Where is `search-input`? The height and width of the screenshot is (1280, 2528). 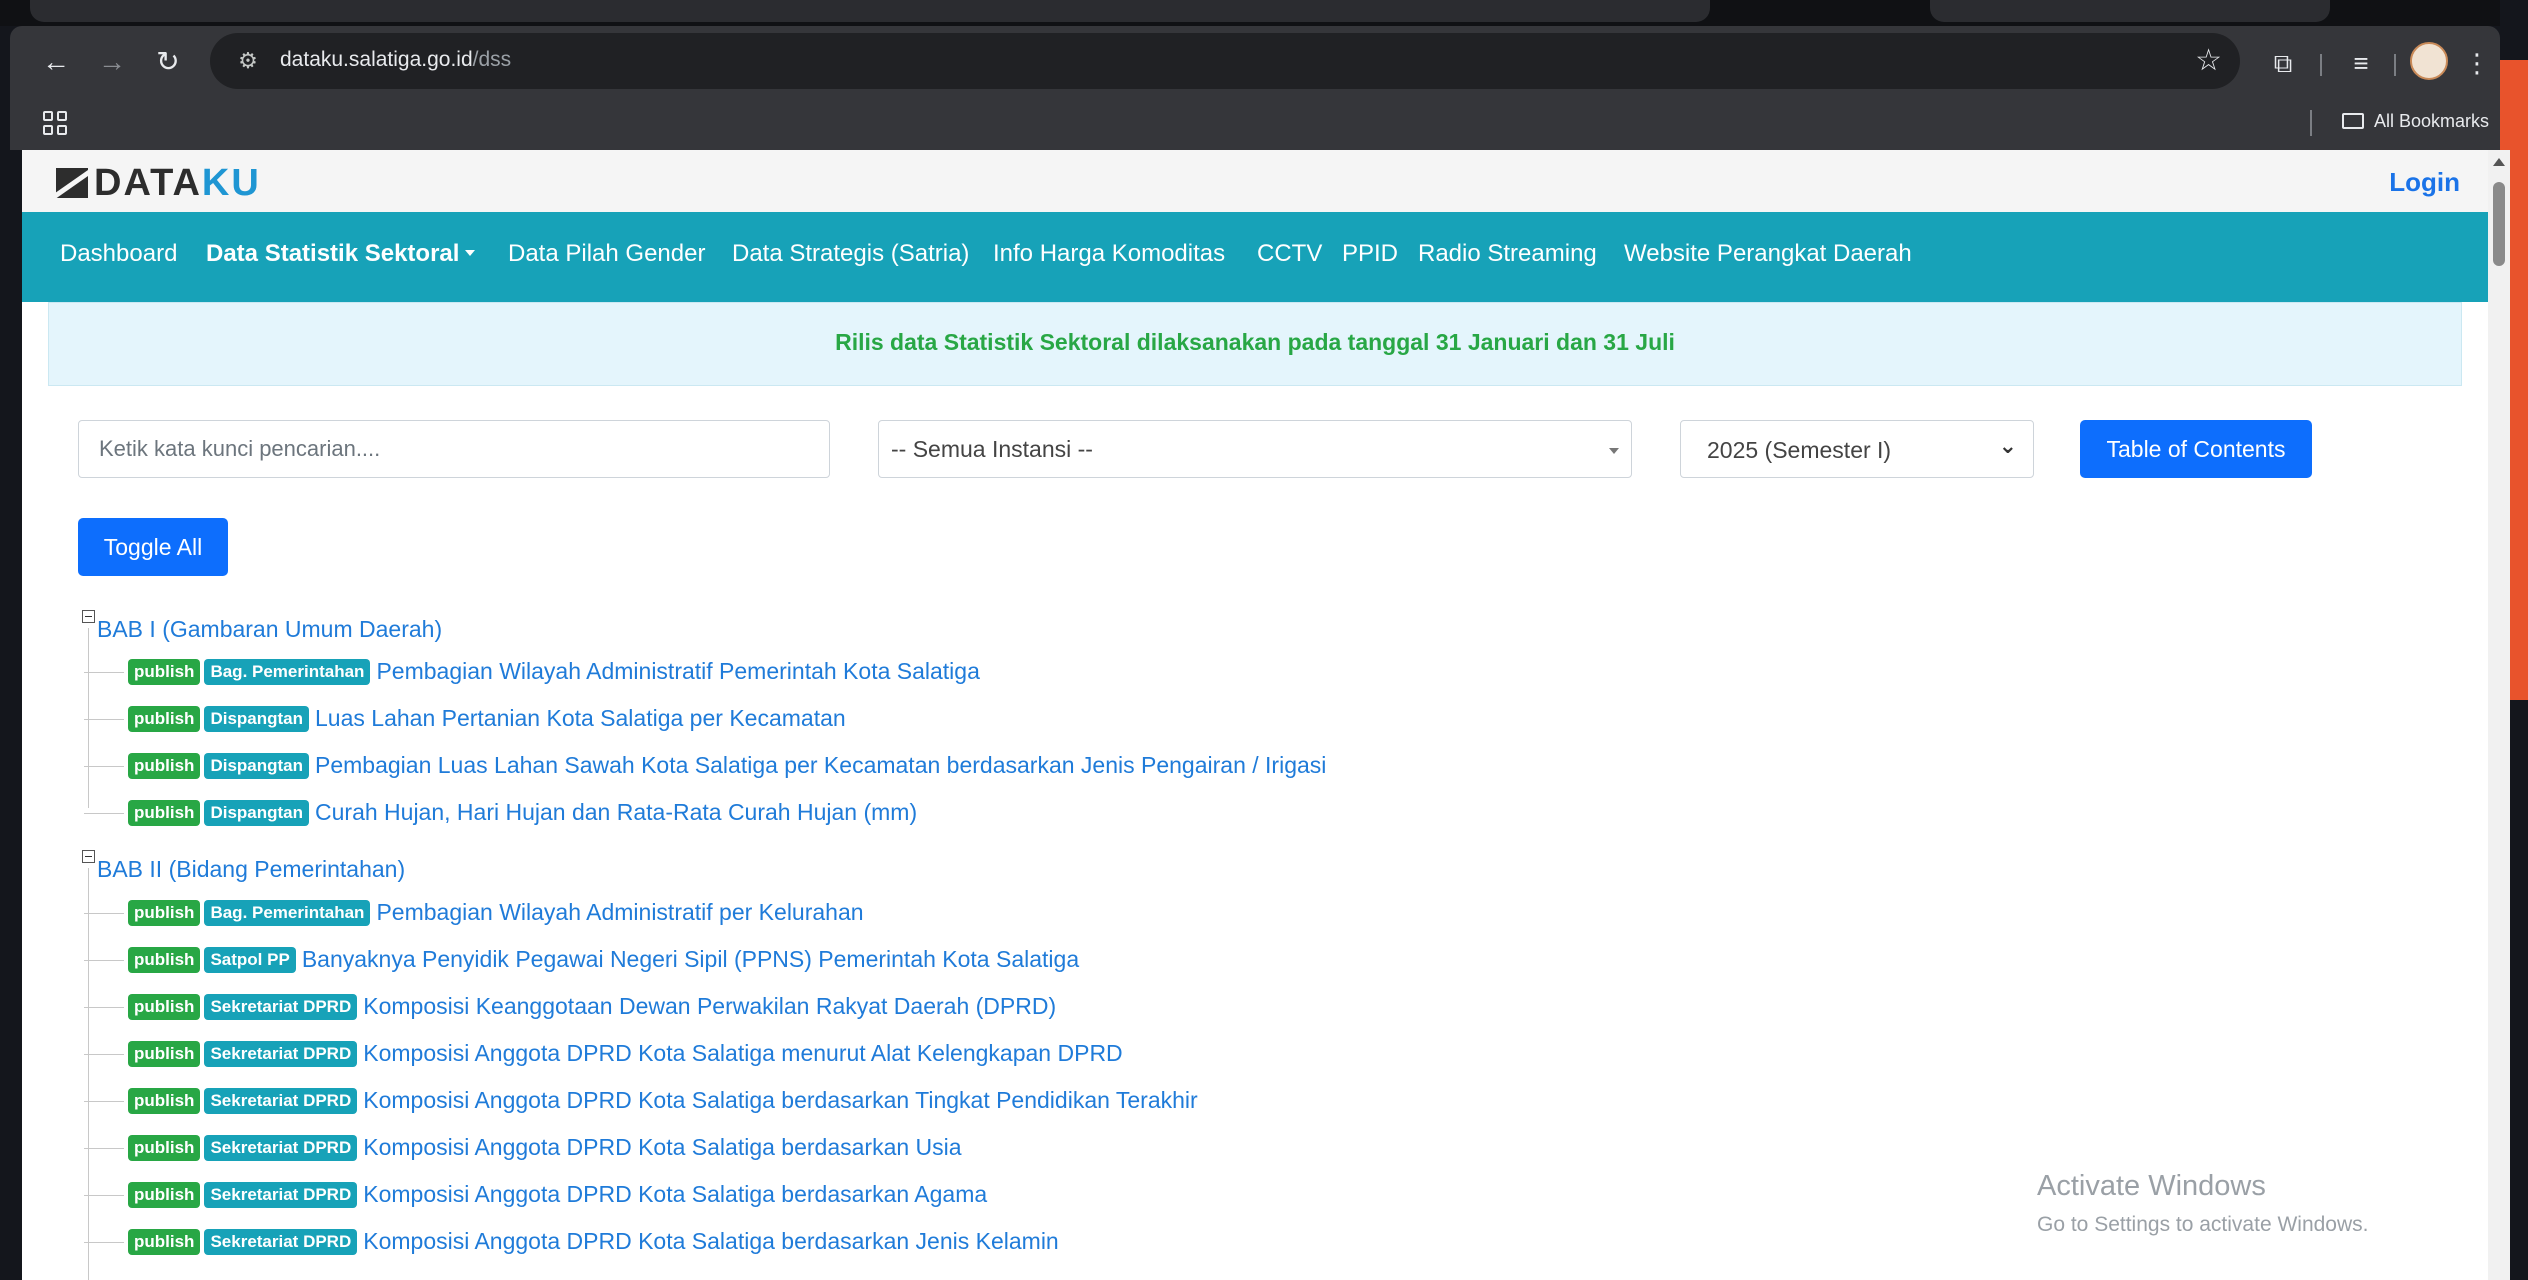 search-input is located at coordinates (454, 449).